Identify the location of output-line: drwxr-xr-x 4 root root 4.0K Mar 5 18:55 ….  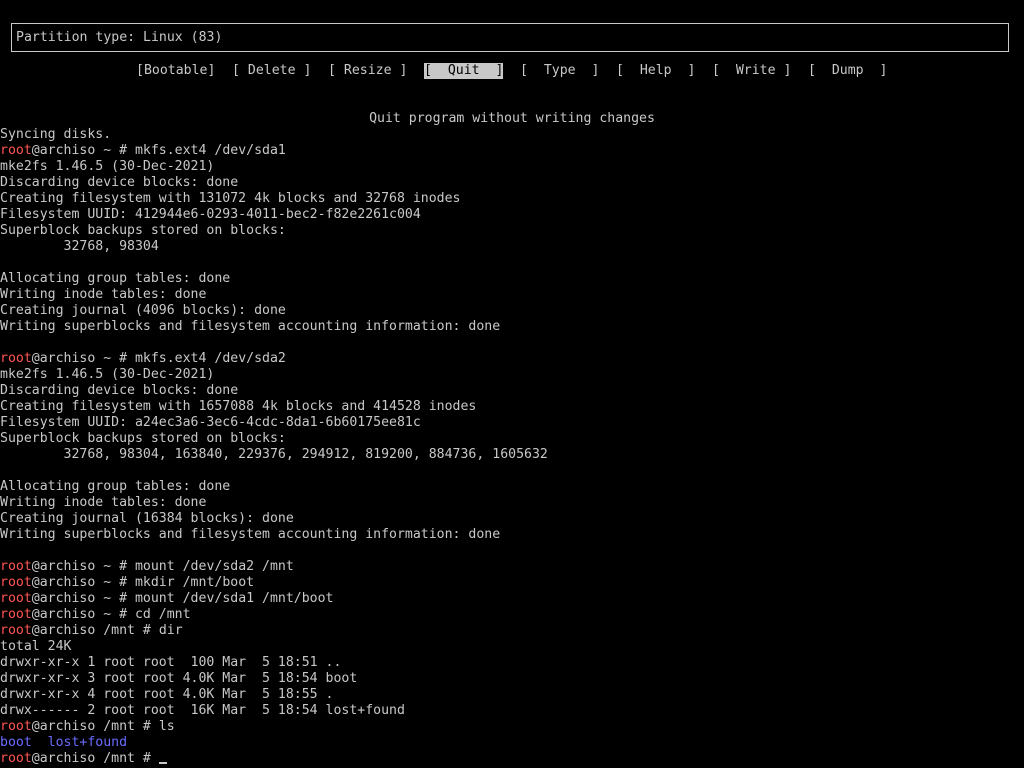
(167, 694).